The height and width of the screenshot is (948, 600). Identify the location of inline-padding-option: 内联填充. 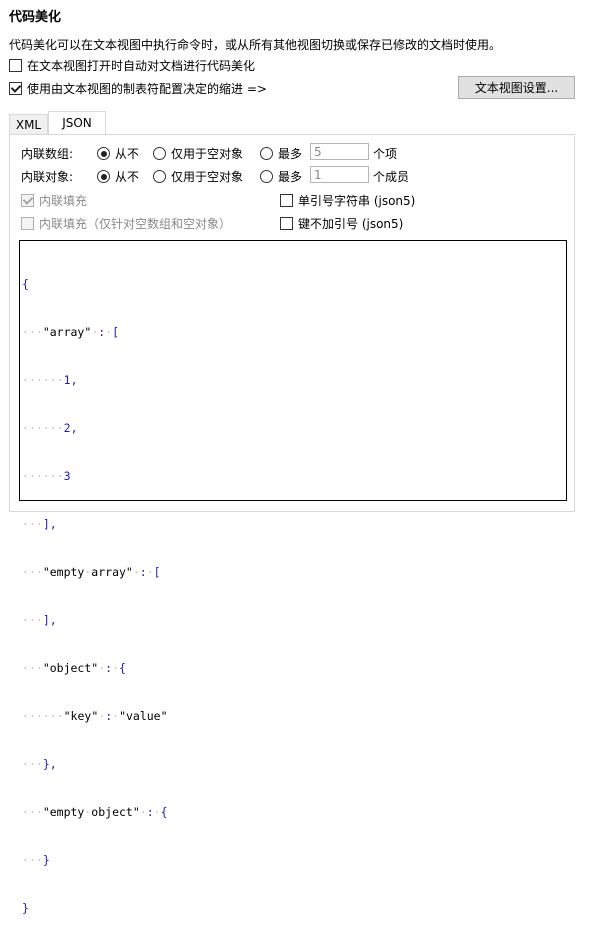
(54, 200).